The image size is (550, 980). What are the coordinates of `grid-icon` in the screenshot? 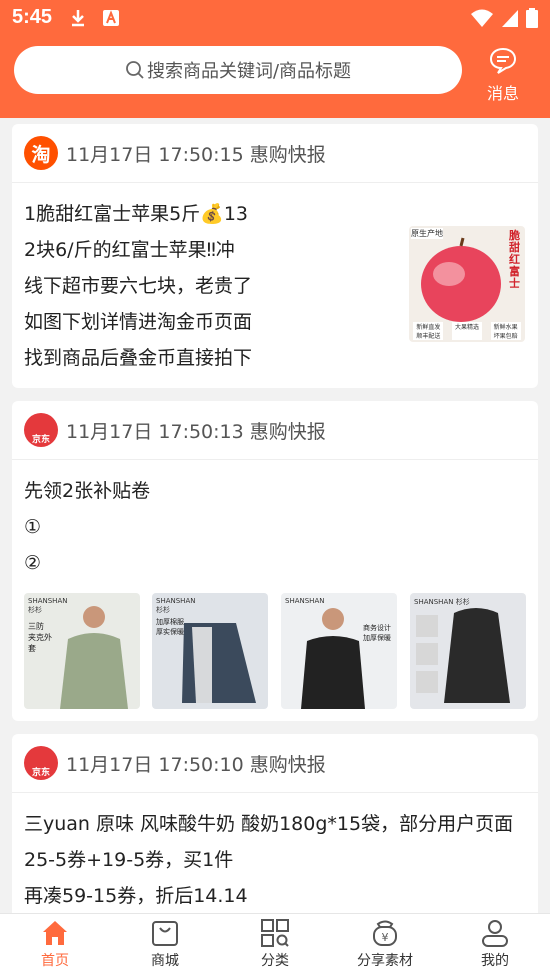 It's located at (275, 933).